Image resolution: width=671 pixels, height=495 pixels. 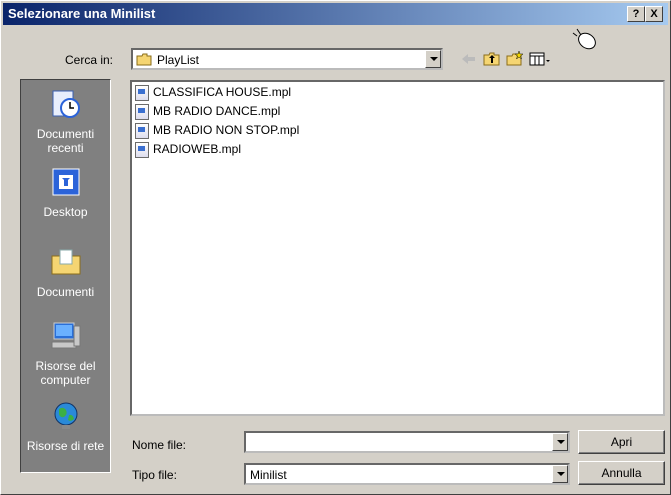 I want to click on filename-label: Nome file:, so click(x=159, y=445).